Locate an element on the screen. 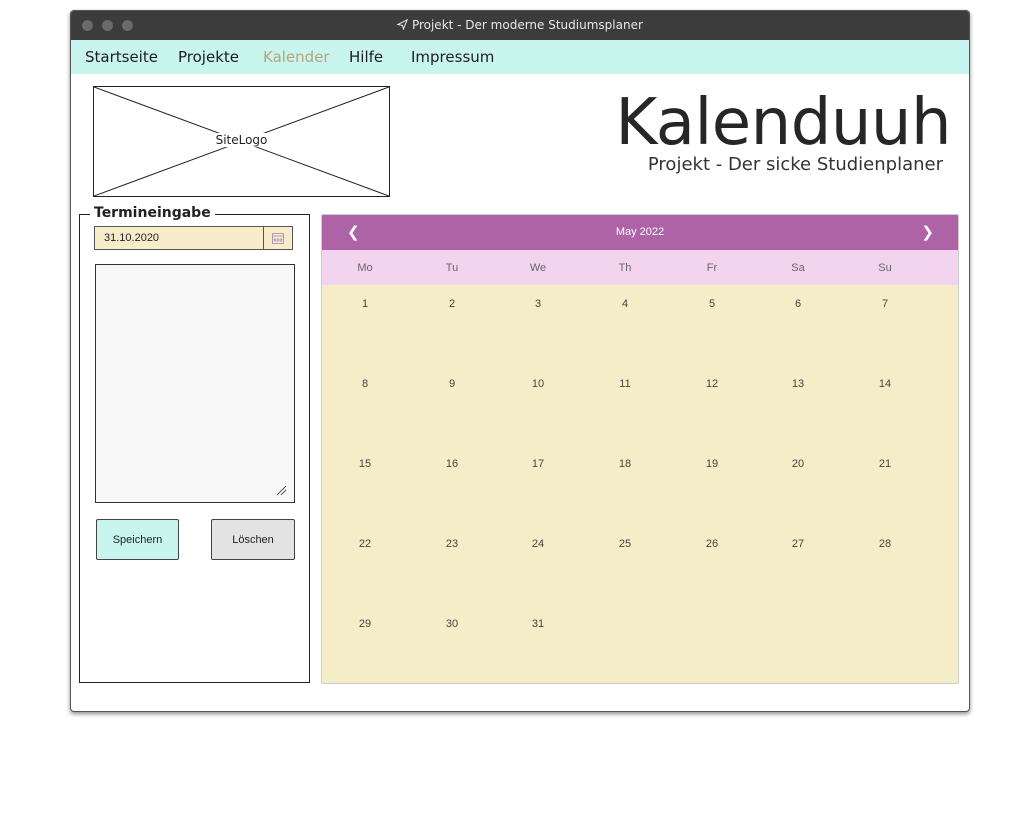  calendar-day: 7 is located at coordinates (885, 304).